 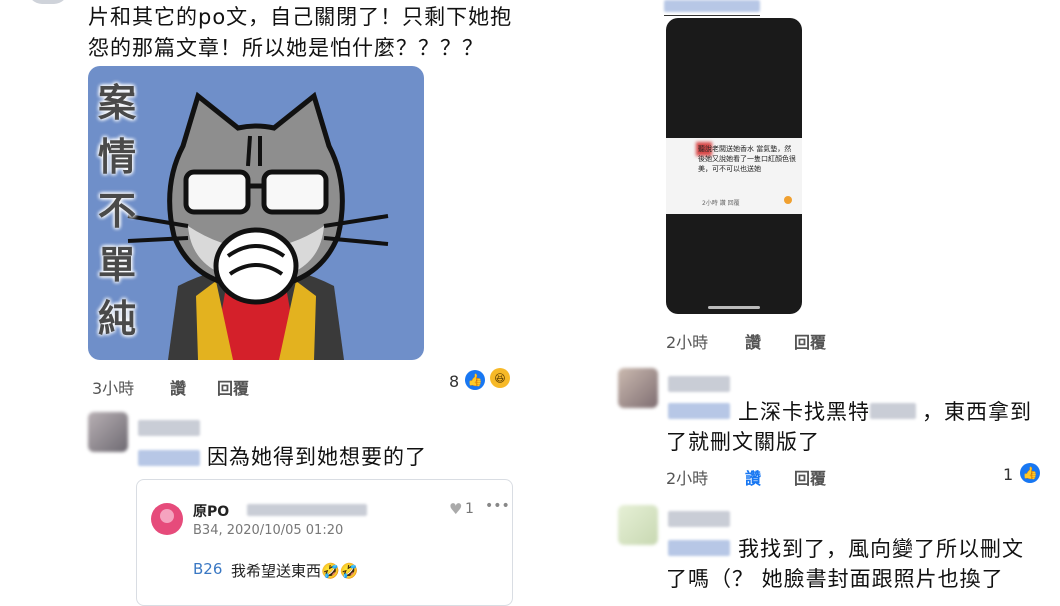 What do you see at coordinates (893, 411) in the screenshot?
I see `comment3-blurred-word` at bounding box center [893, 411].